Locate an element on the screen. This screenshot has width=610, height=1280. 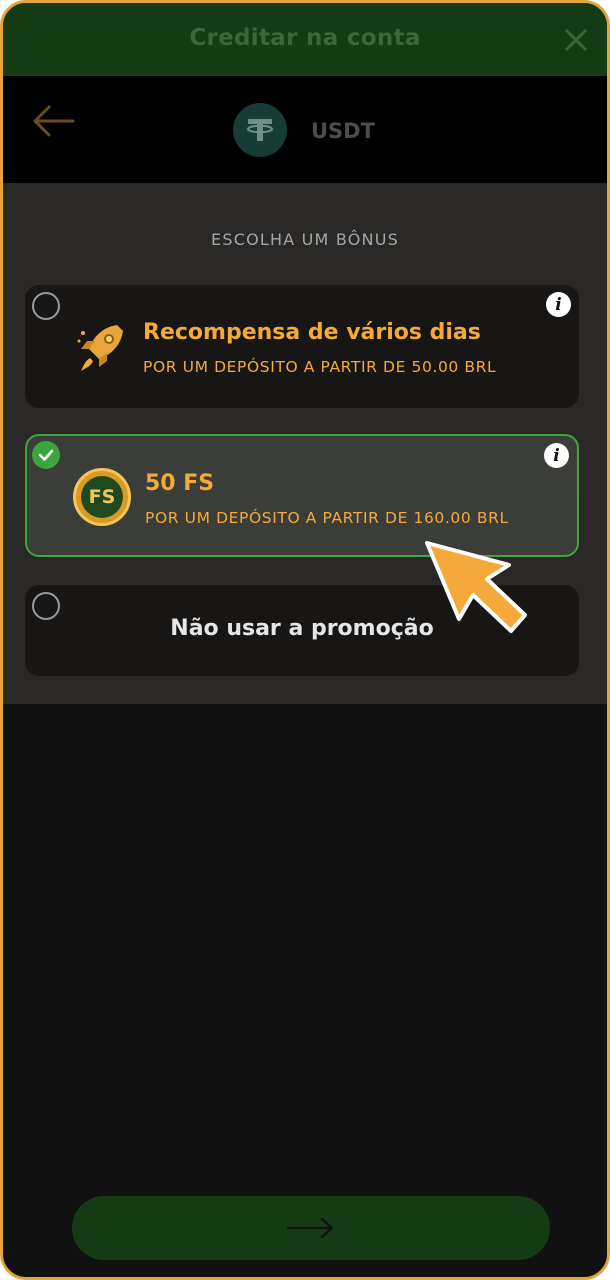
fs-coin-icon: FS is located at coordinates (102, 497).